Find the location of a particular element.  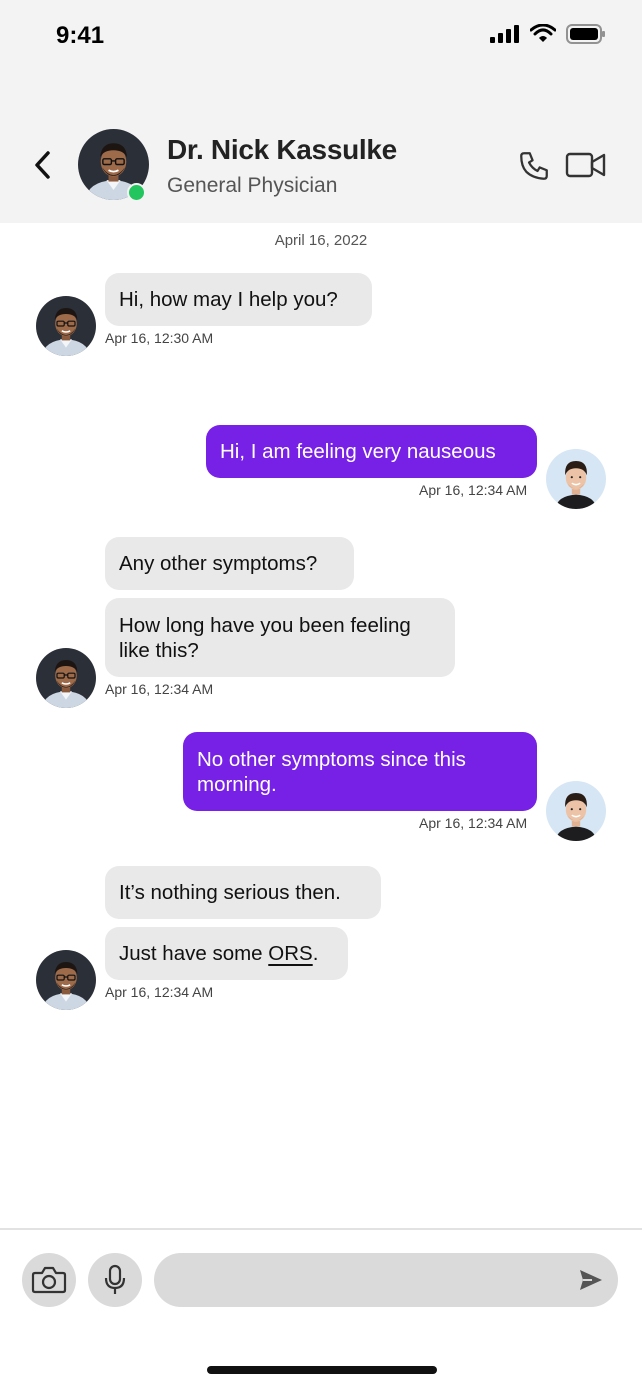

chat-header: Dr. Nick Kassulke General Physician is located at coordinates (321, 151).